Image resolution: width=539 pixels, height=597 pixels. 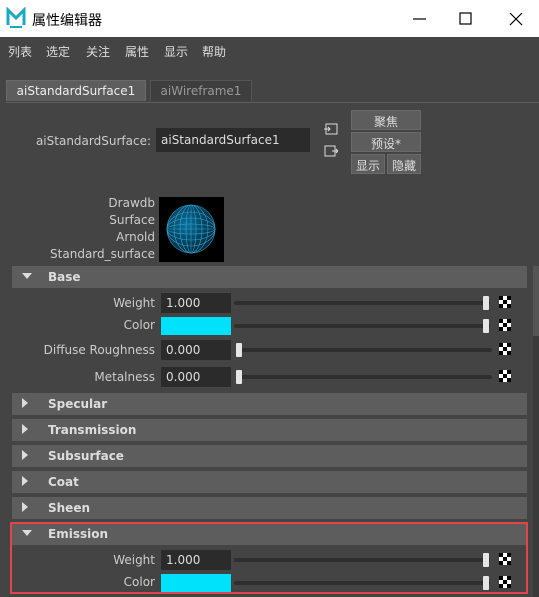 I want to click on metalness-field: 0.000, so click(x=196, y=377).